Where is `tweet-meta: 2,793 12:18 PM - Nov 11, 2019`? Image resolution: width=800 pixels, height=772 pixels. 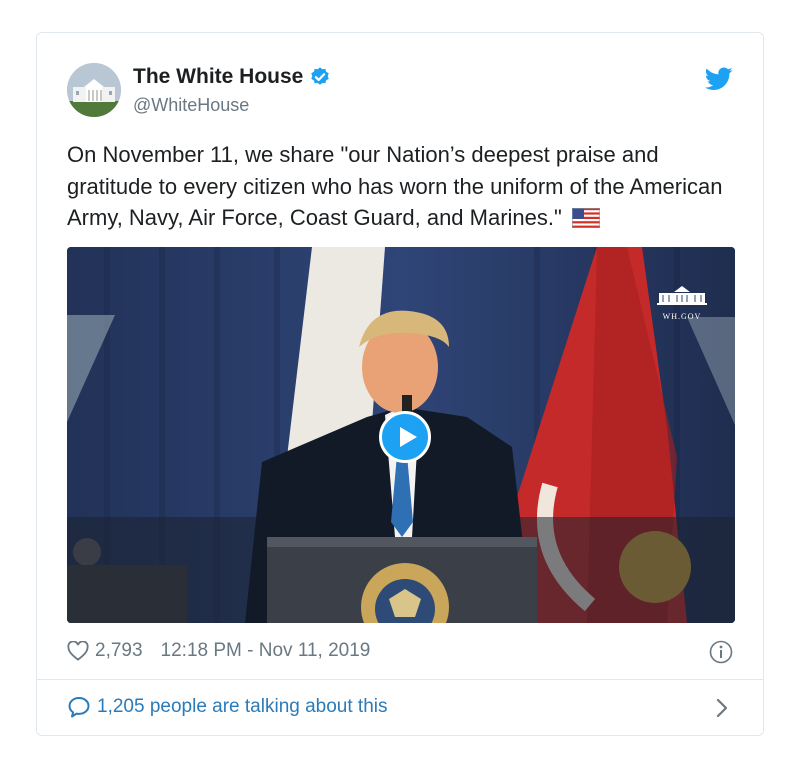 tweet-meta: 2,793 12:18 PM - Nov 11, 2019 is located at coordinates (218, 651).